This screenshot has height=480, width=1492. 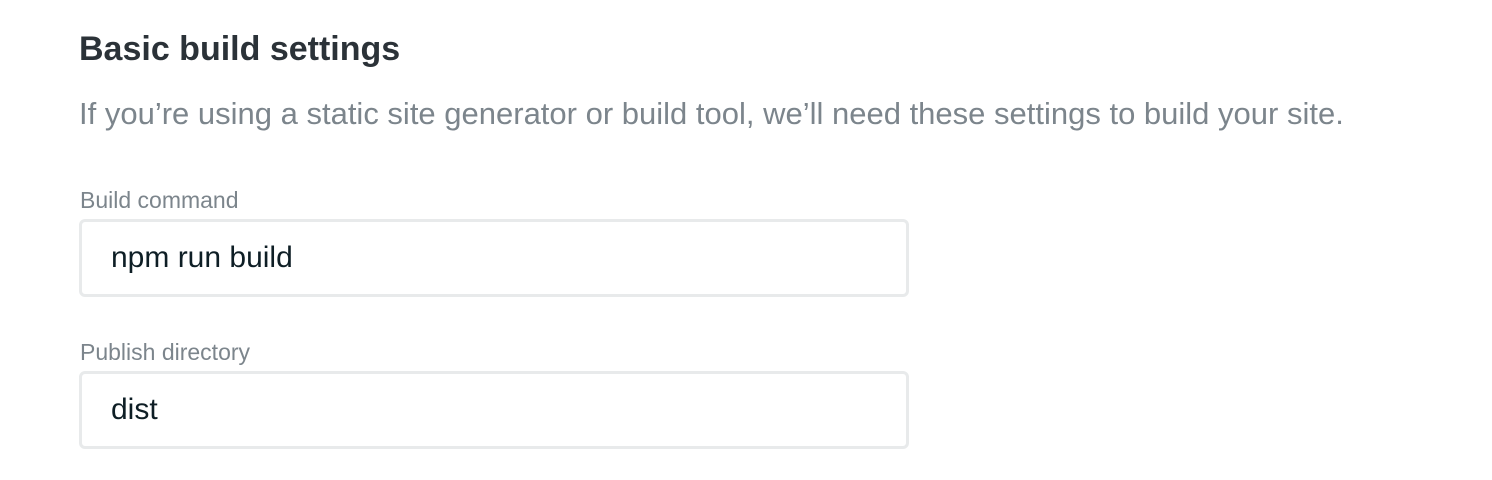 I want to click on publish-directory-label: Publish directory, so click(x=165, y=352).